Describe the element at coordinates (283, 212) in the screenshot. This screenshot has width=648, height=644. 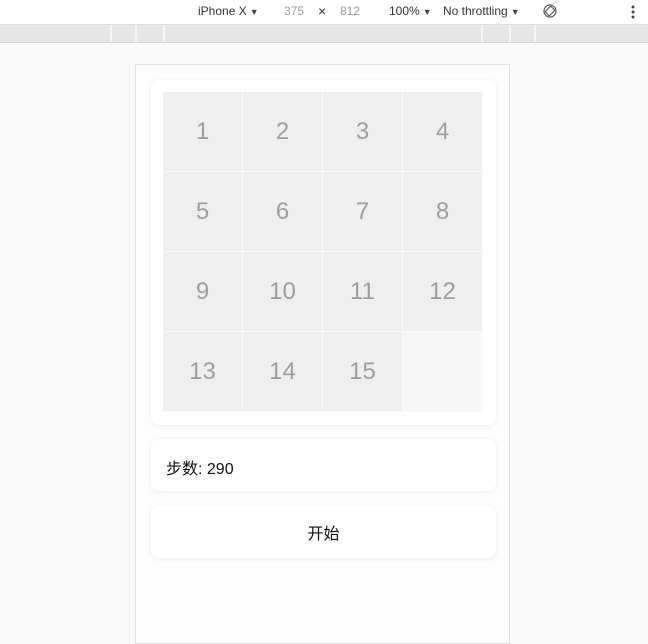
I see `puzzle-tile: 6` at that location.